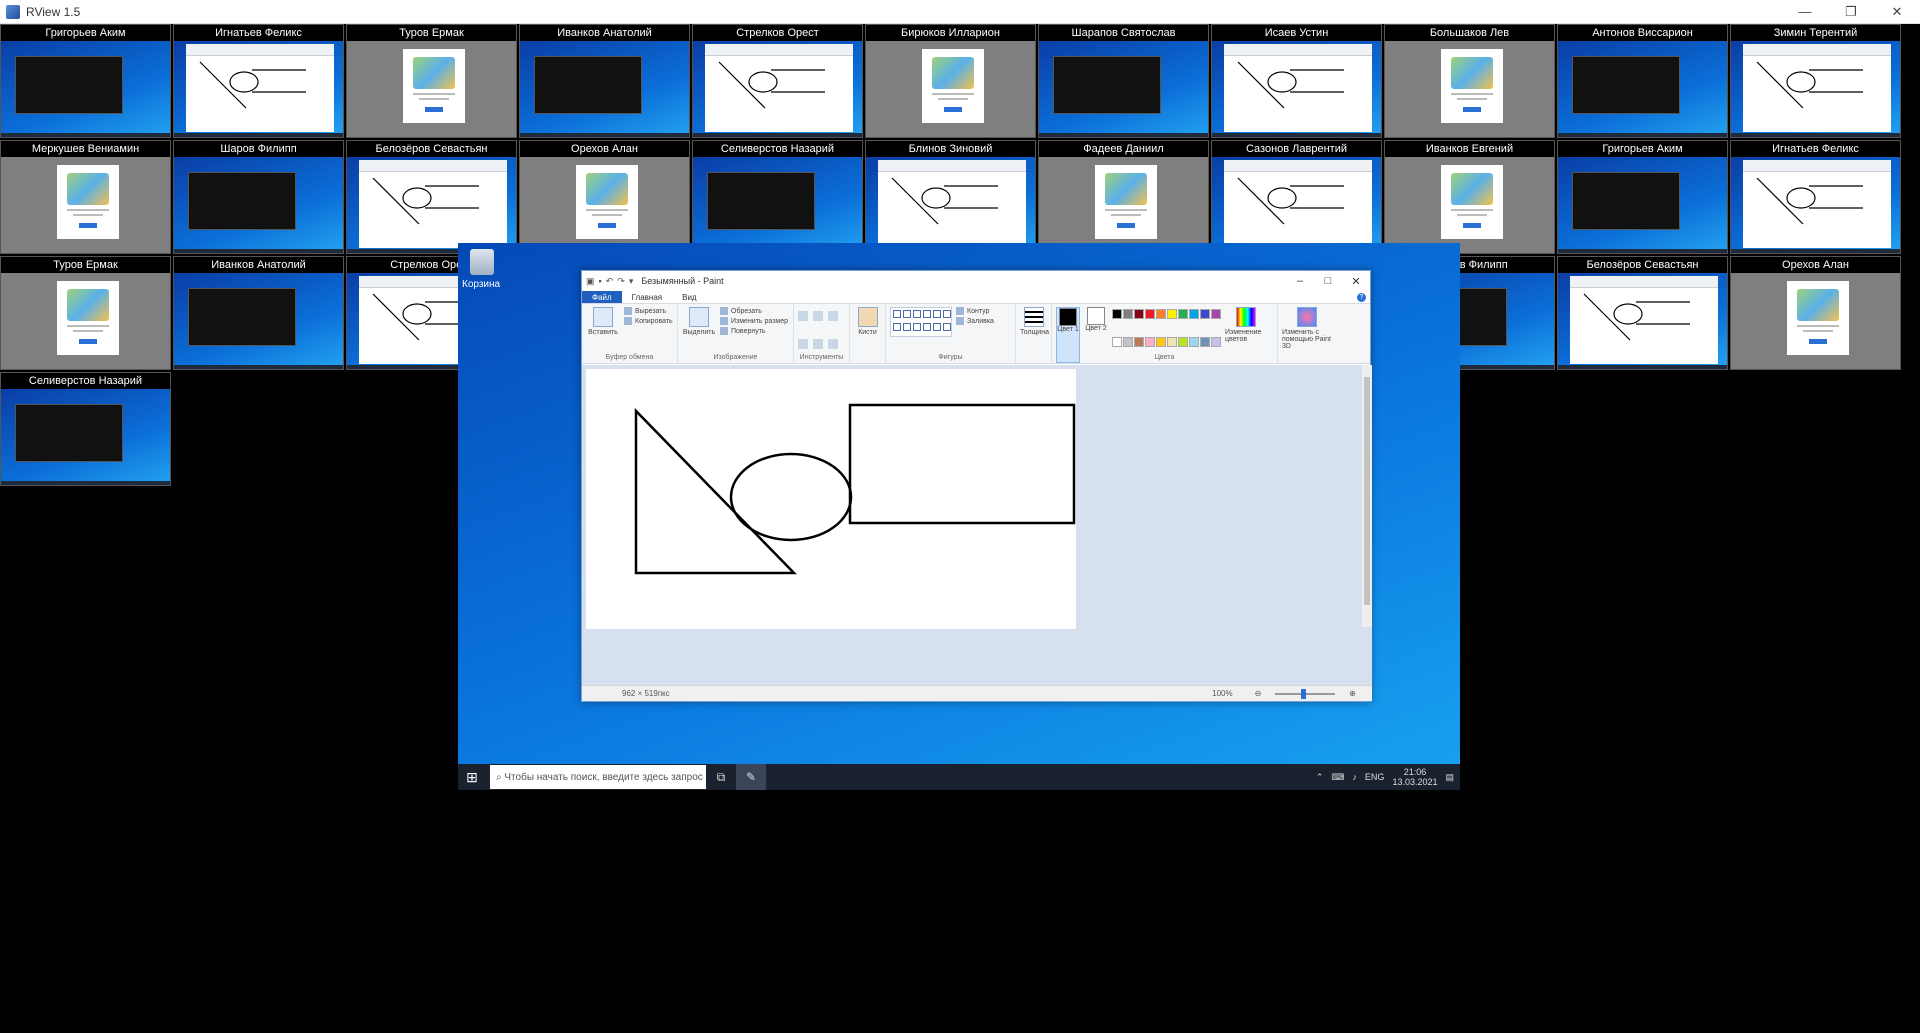 The height and width of the screenshot is (1033, 1920). I want to click on oval-shape-icon, so click(917, 314).